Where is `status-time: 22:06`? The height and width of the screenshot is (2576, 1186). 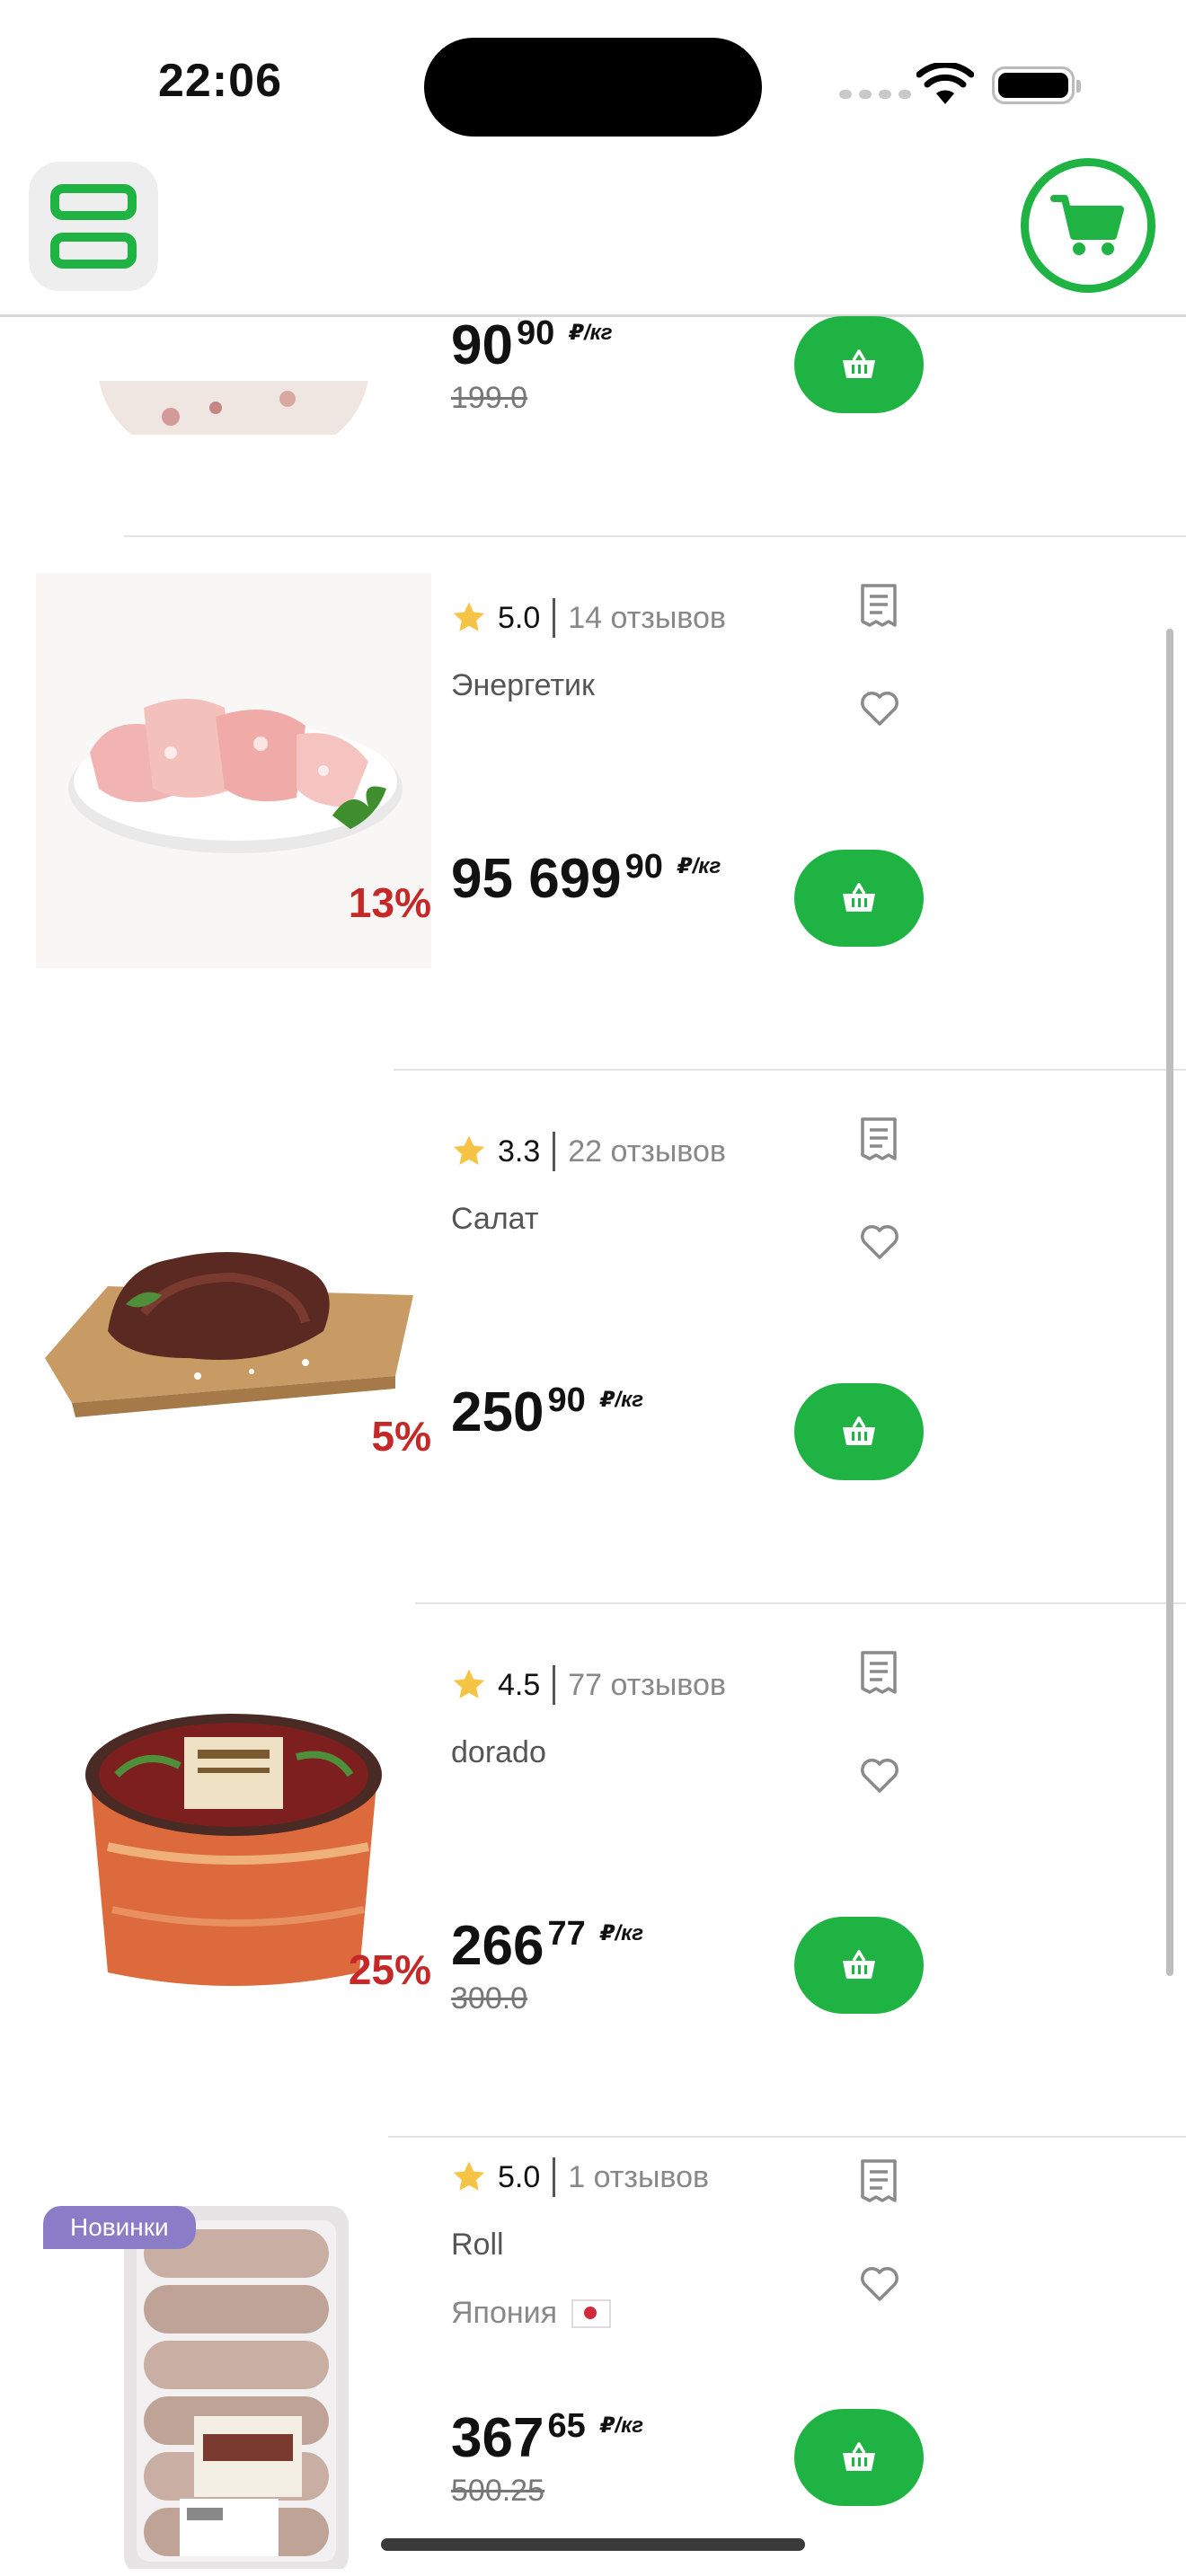
status-time: 22:06 is located at coordinates (220, 81).